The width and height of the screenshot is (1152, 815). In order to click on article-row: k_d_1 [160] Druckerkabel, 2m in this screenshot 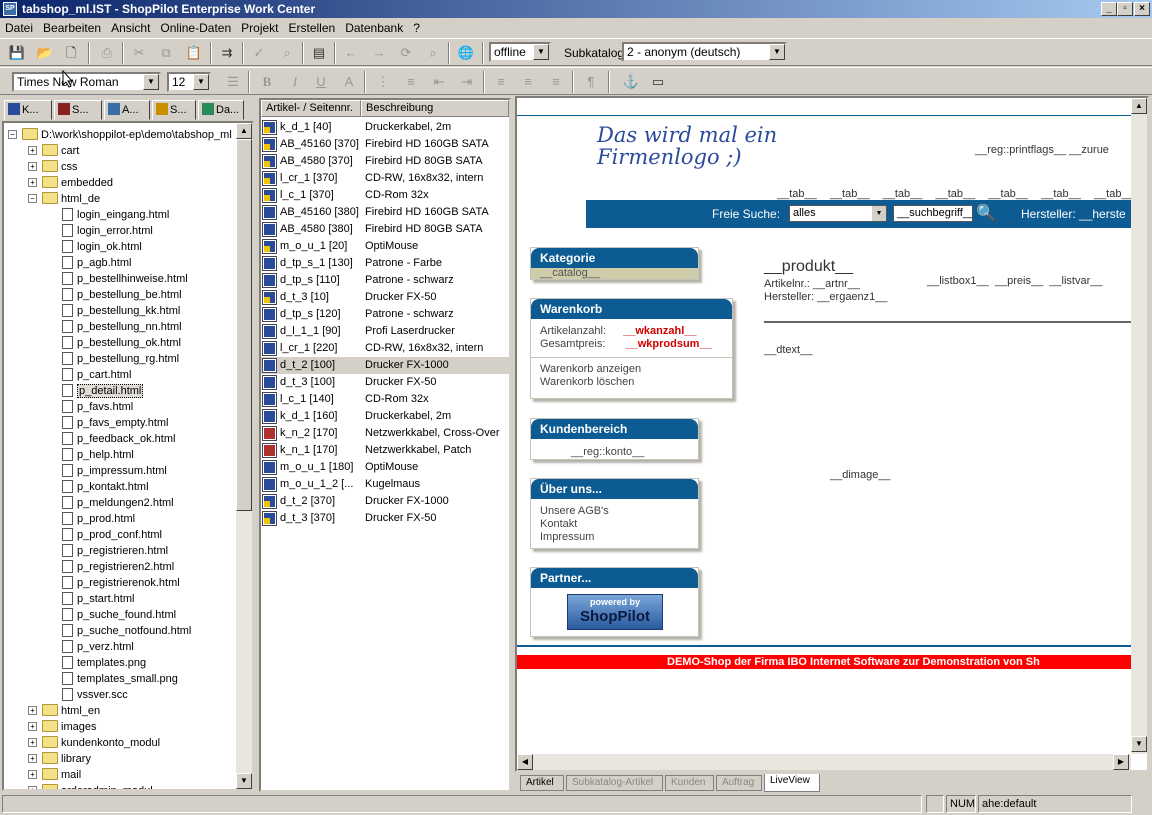, I will do `click(385, 416)`.